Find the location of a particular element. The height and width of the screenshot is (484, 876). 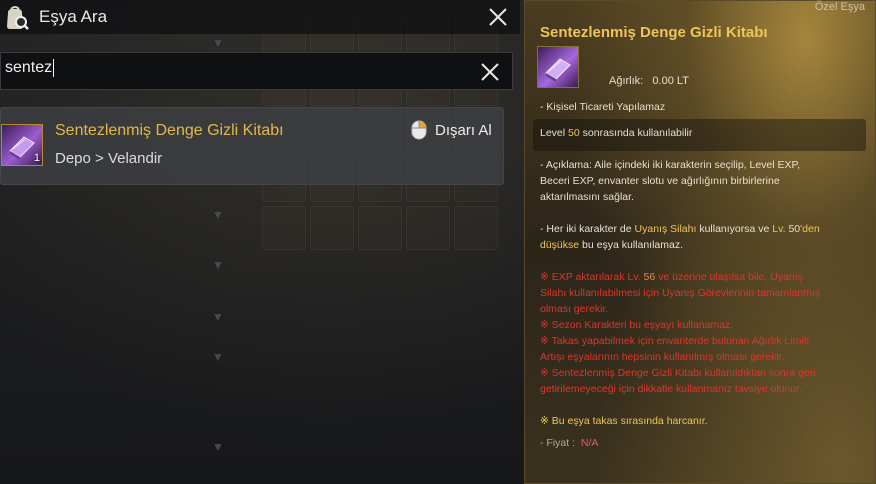

level-suffix: sonrasında kullanılabilir is located at coordinates (637, 133).